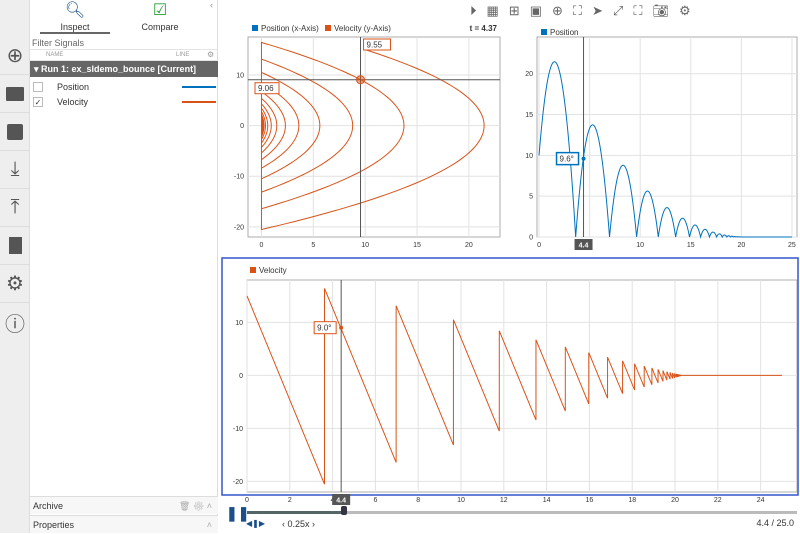  I want to click on speed-value: 0.25x, so click(298, 524).